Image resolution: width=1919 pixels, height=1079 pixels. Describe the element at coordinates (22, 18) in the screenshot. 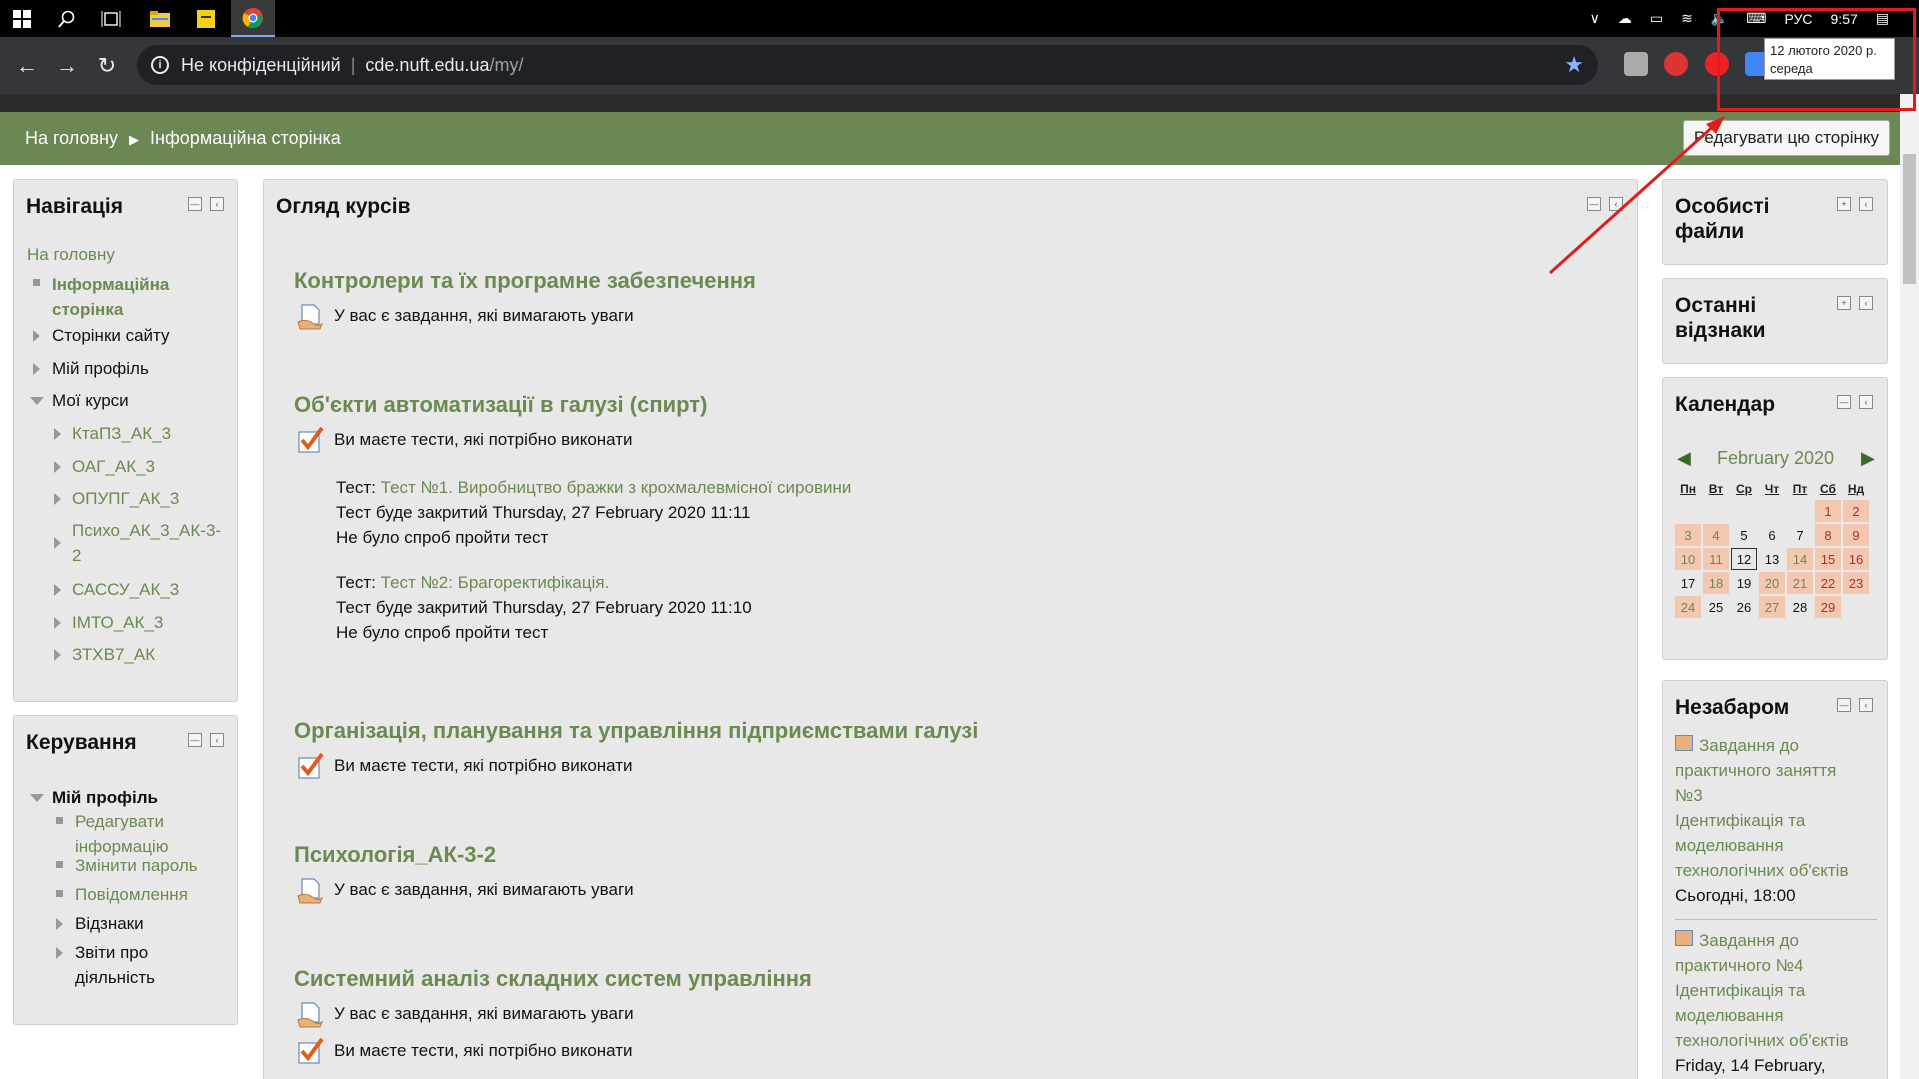

I see `windows-start-icon` at that location.